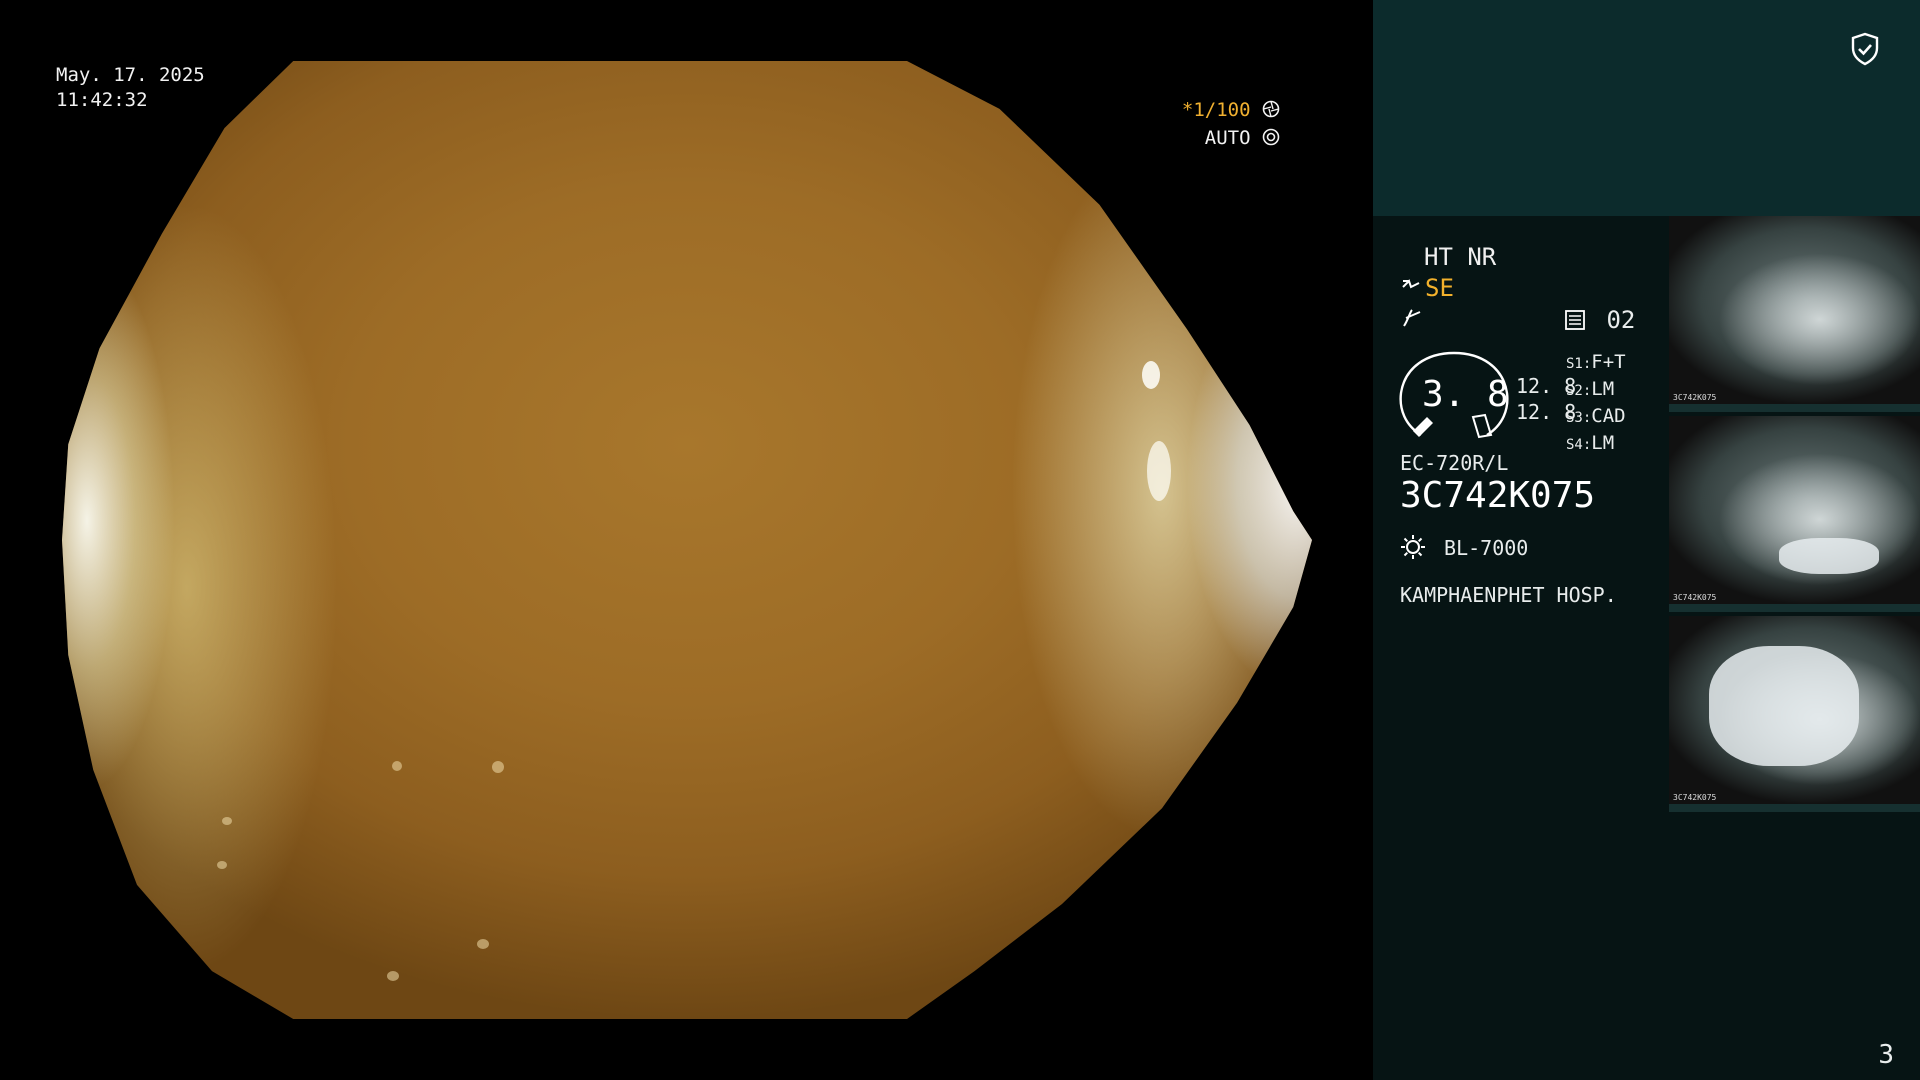 The height and width of the screenshot is (1080, 1920). What do you see at coordinates (1646, 108) in the screenshot?
I see `info-panel-header` at bounding box center [1646, 108].